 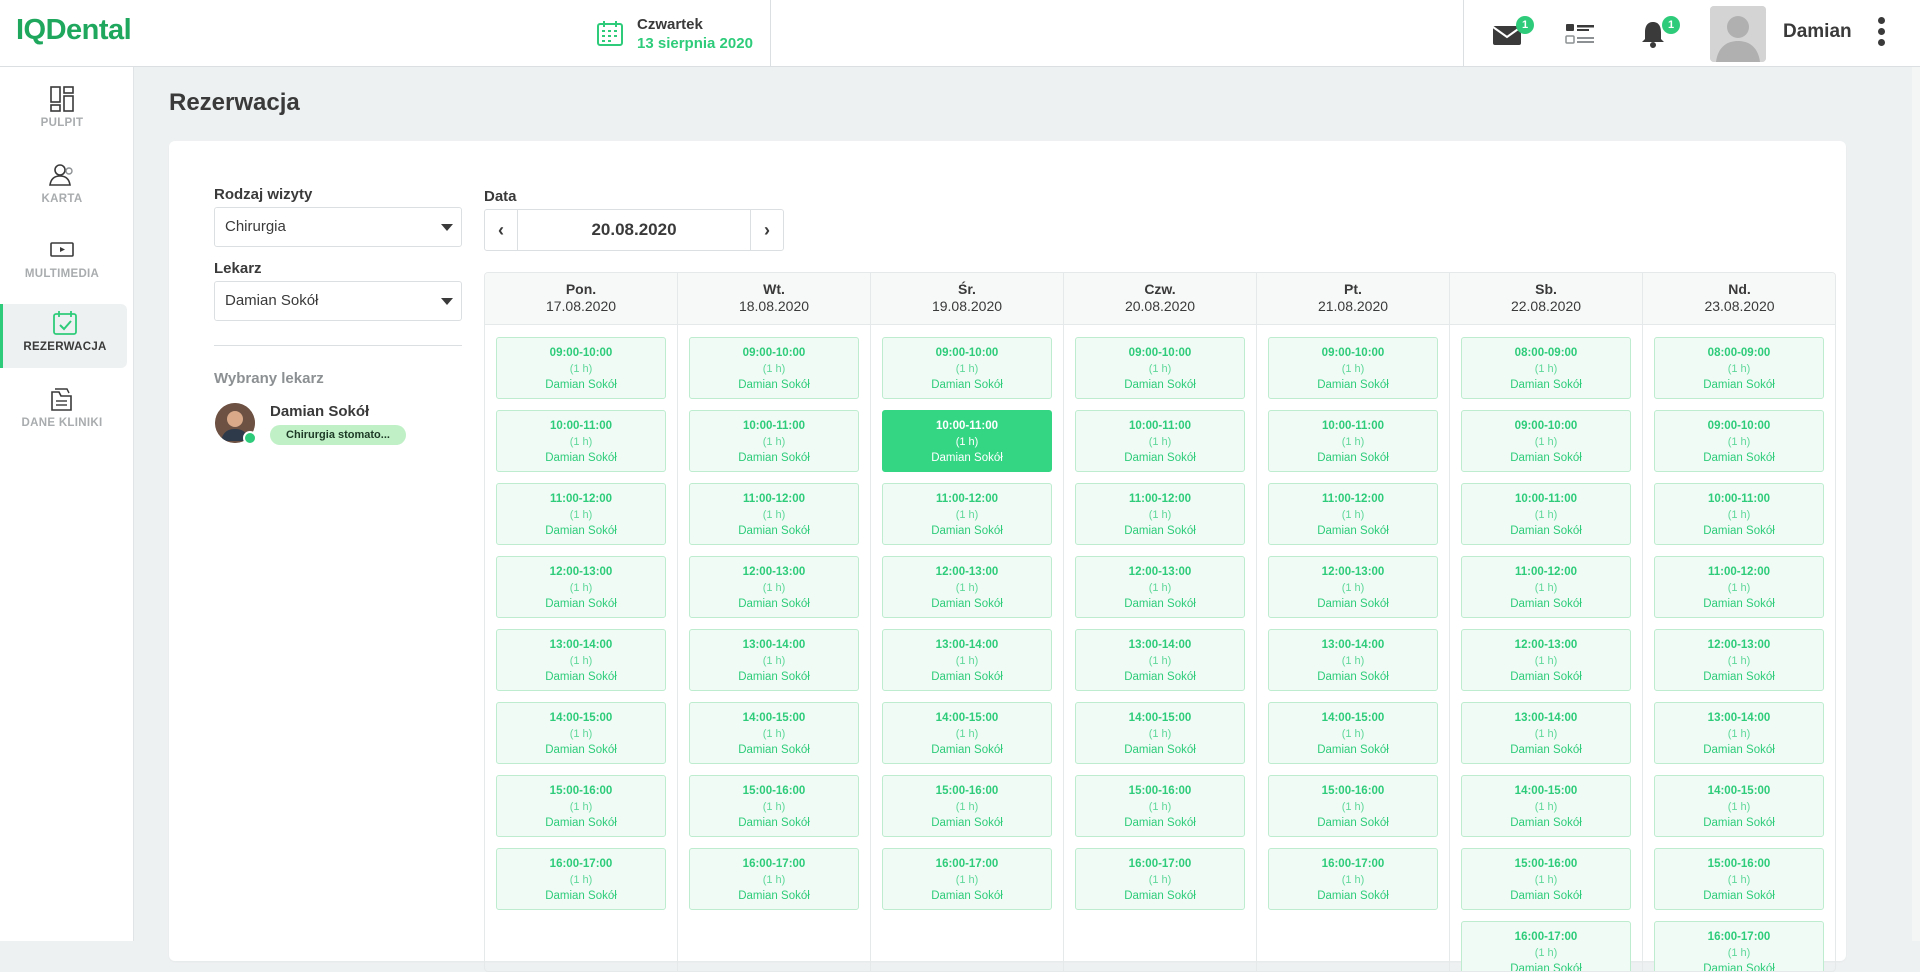 What do you see at coordinates (63, 336) in the screenshot?
I see `sidebar-item-rezerwacja: REZERWACJA` at bounding box center [63, 336].